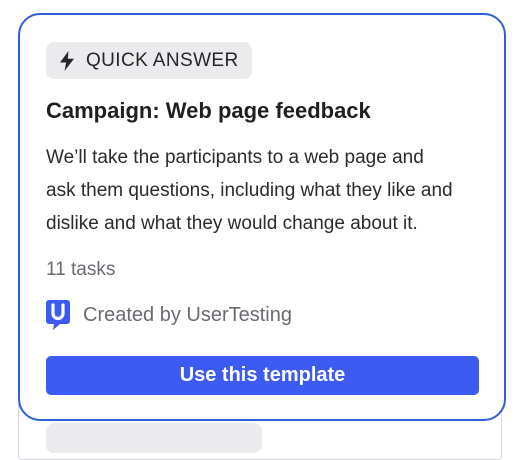 Image resolution: width=522 pixels, height=460 pixels. I want to click on creator-info: Created by UserTesting, so click(169, 315).